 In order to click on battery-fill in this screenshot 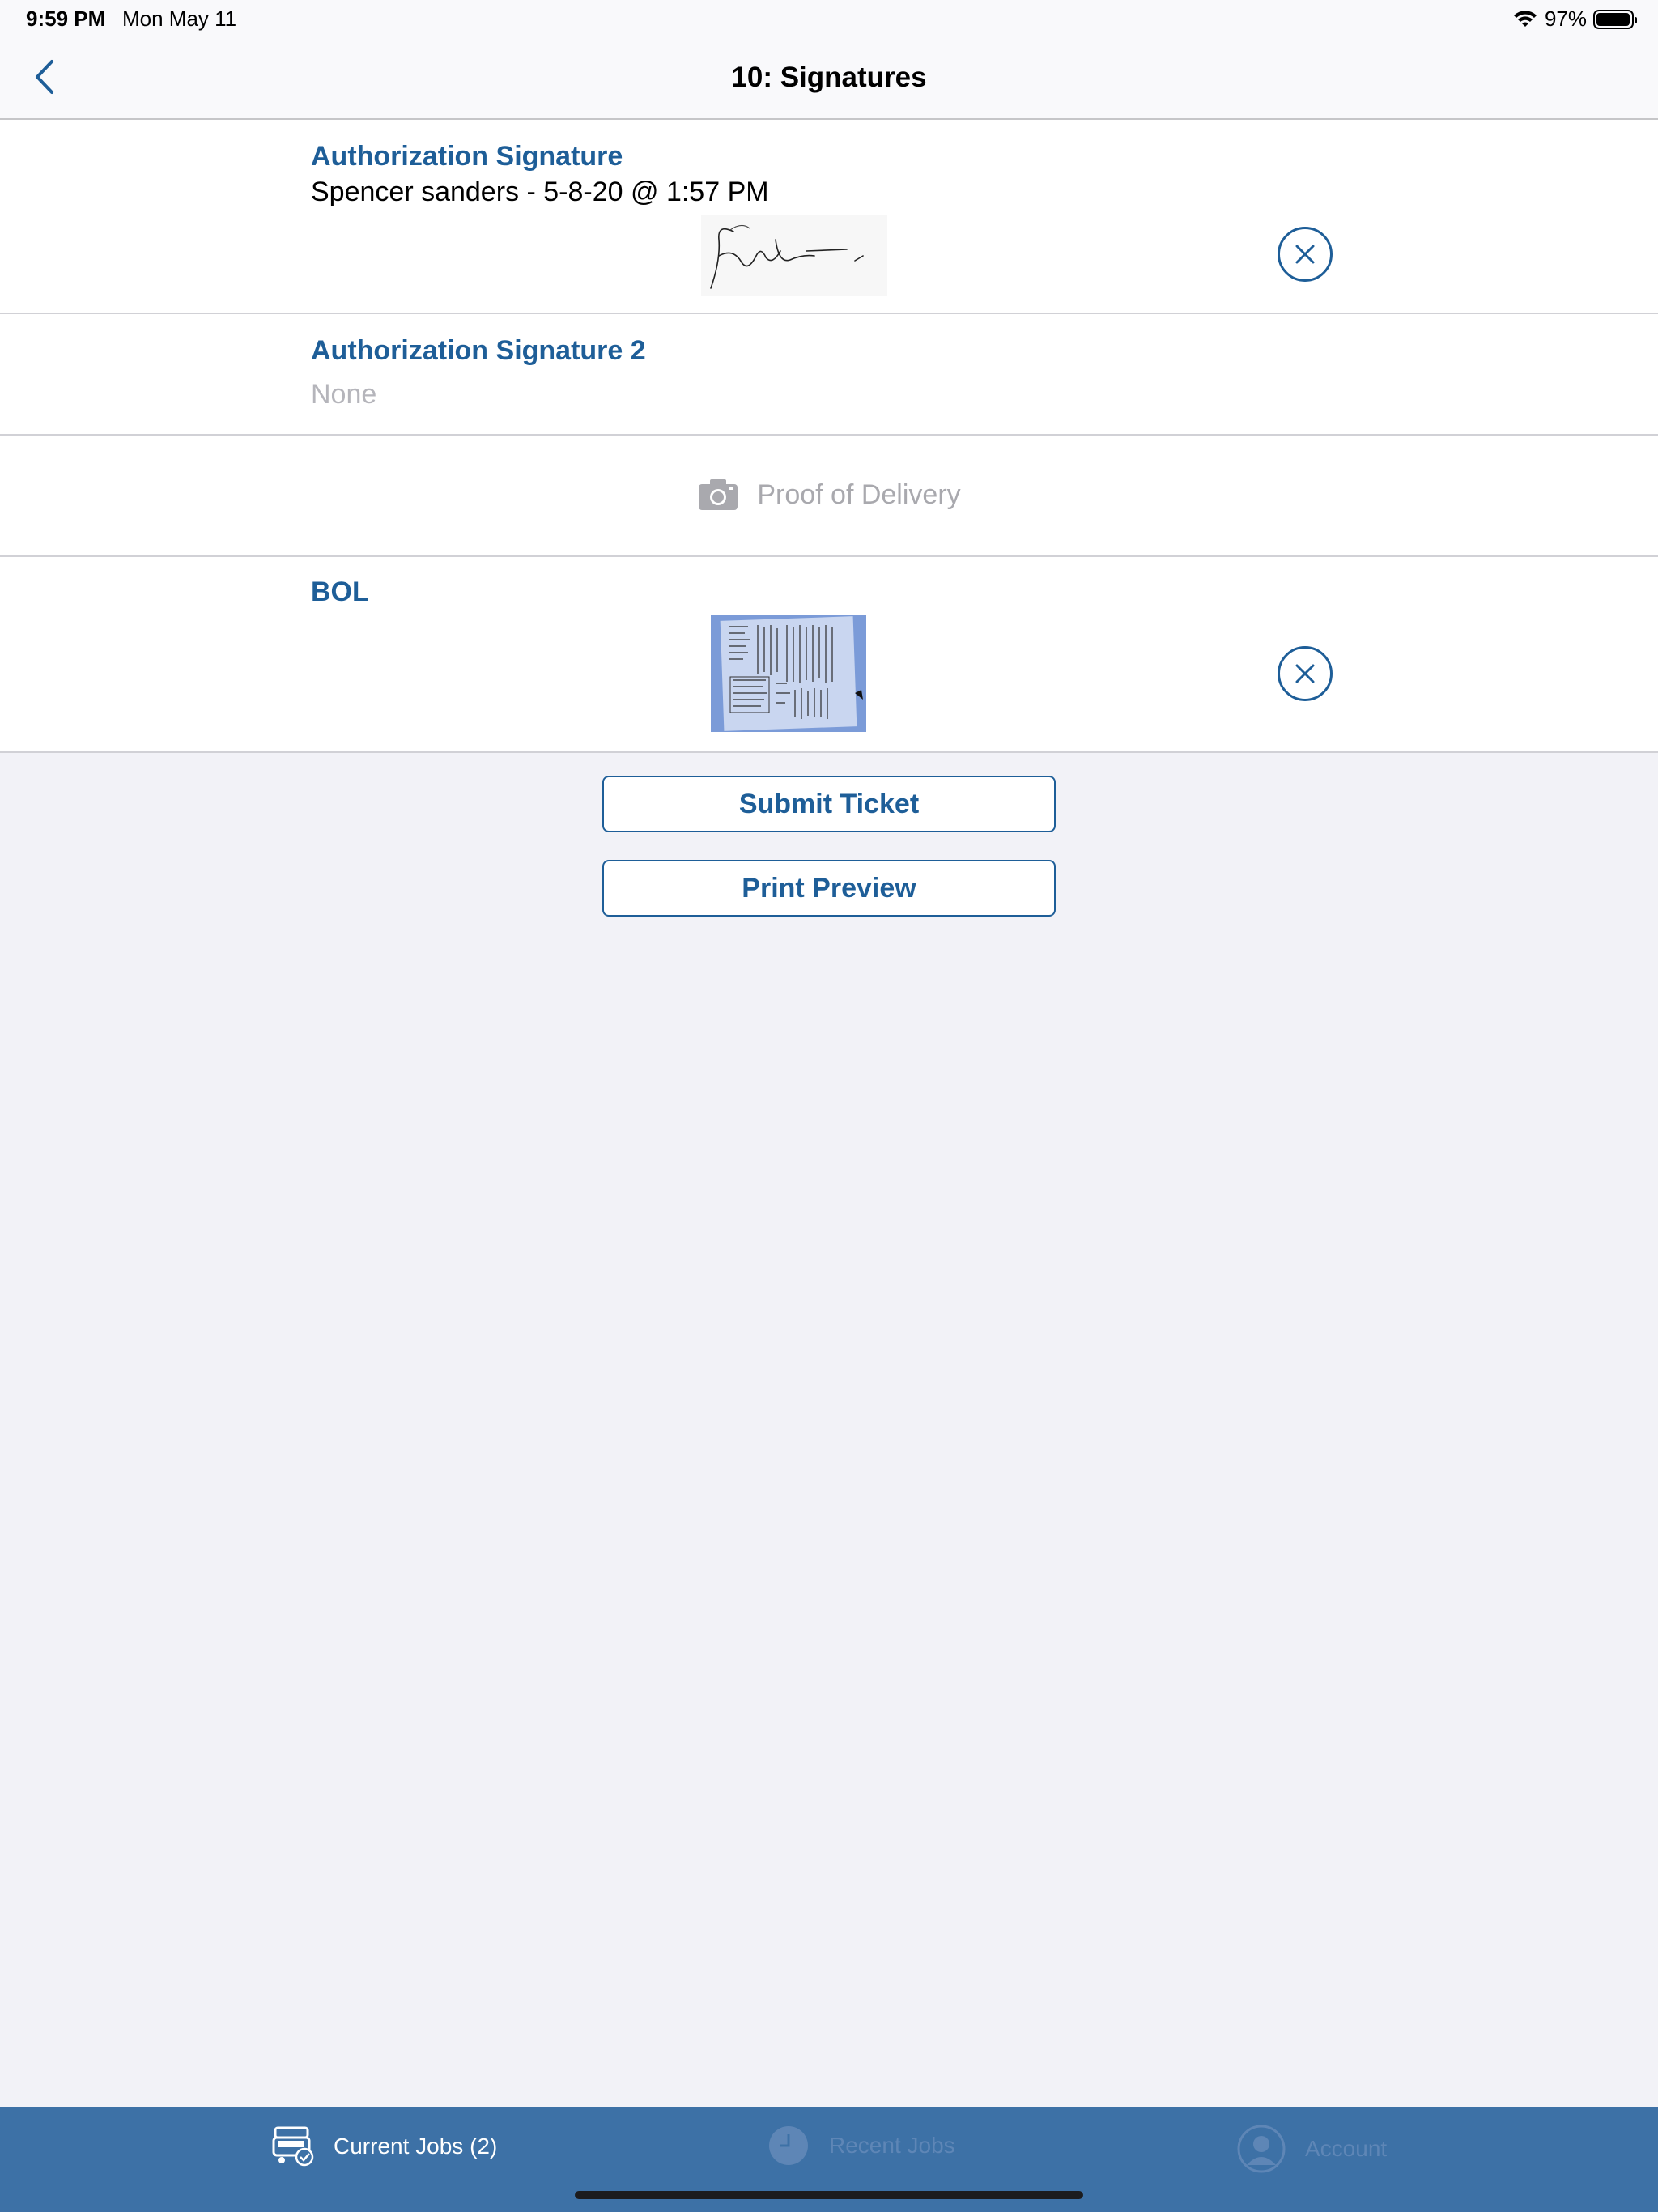, I will do `click(1613, 19)`.